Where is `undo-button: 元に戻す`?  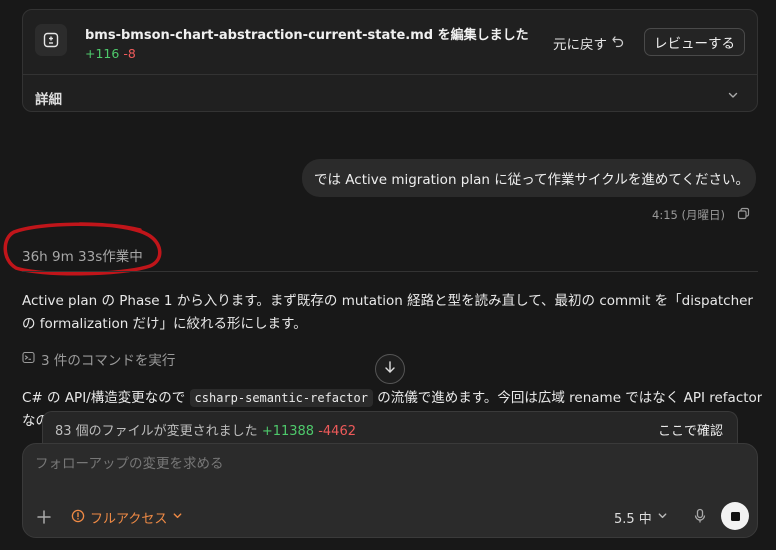
undo-button: 元に戻す is located at coordinates (589, 43).